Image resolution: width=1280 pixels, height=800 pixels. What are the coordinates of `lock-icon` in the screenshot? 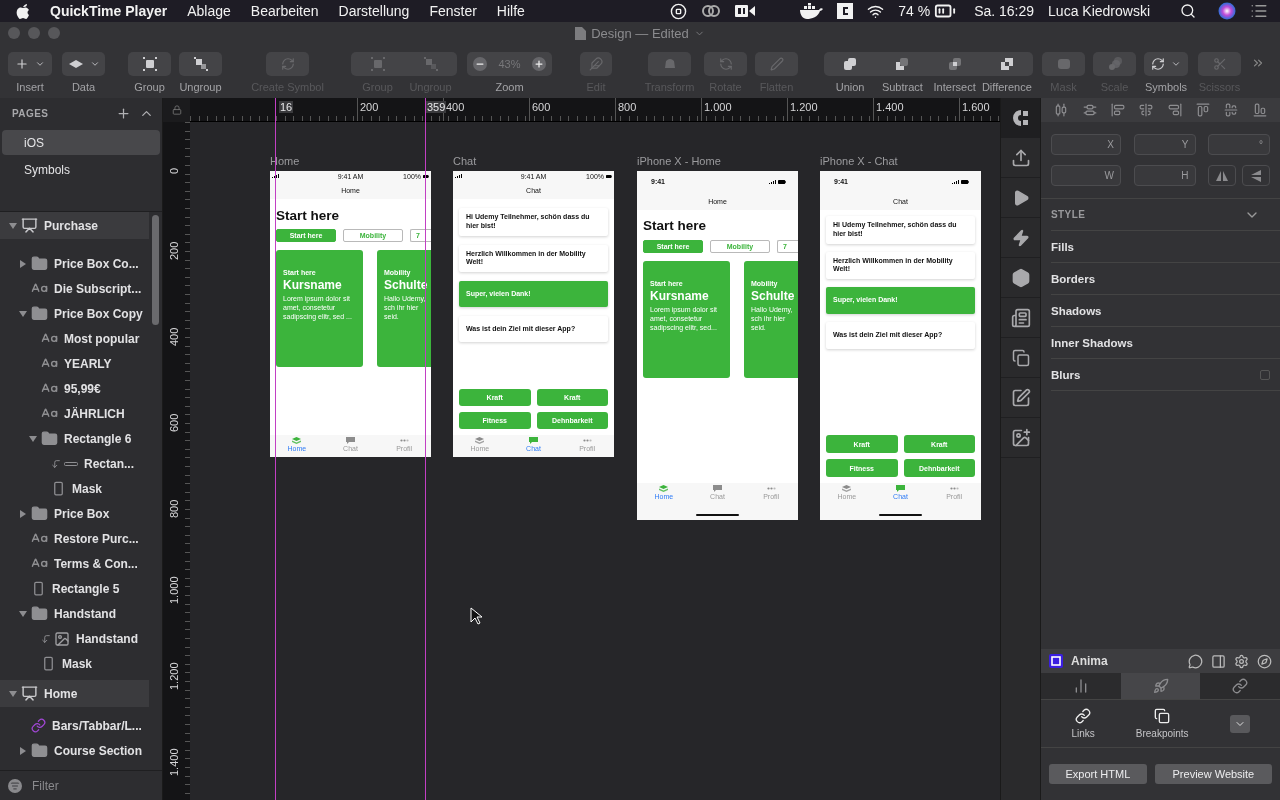 It's located at (176, 110).